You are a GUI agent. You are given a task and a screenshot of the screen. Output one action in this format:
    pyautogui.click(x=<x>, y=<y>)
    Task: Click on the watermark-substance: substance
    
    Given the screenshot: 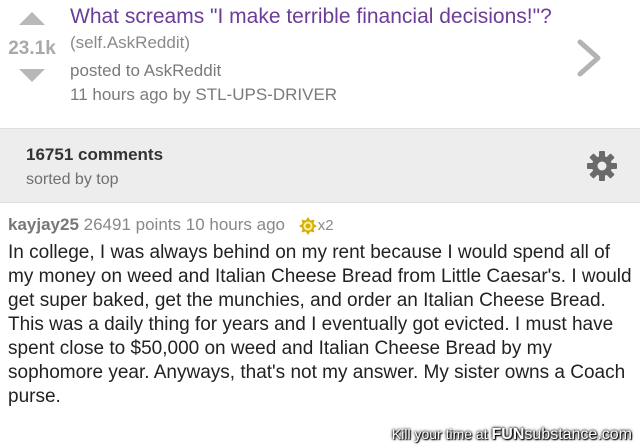 What is the action you would take?
    pyautogui.click(x=561, y=434)
    